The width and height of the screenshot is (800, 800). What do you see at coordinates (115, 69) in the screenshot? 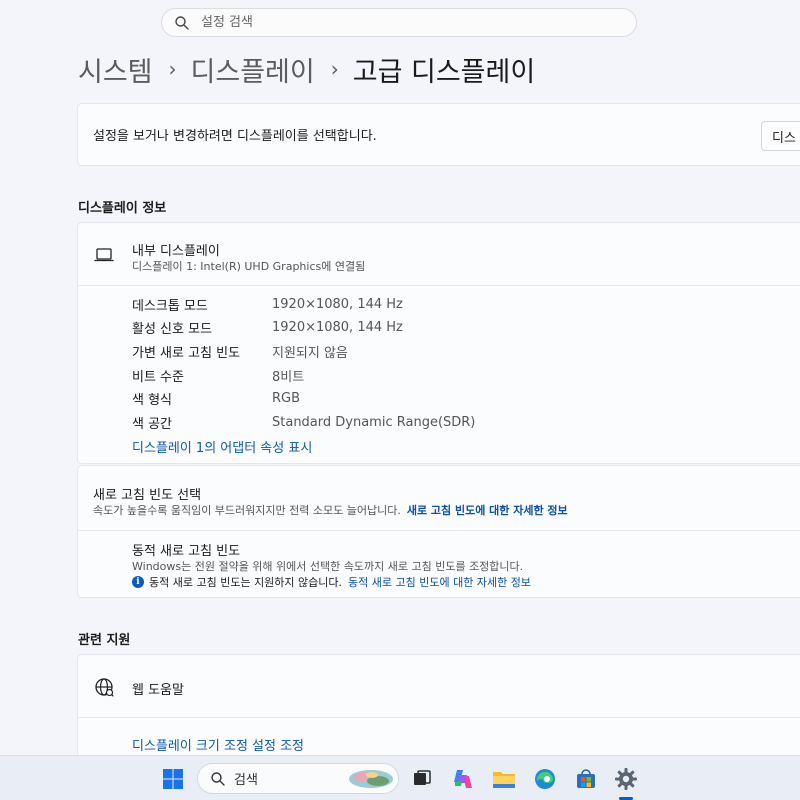
I see `breadcrumb-system: 시스템` at bounding box center [115, 69].